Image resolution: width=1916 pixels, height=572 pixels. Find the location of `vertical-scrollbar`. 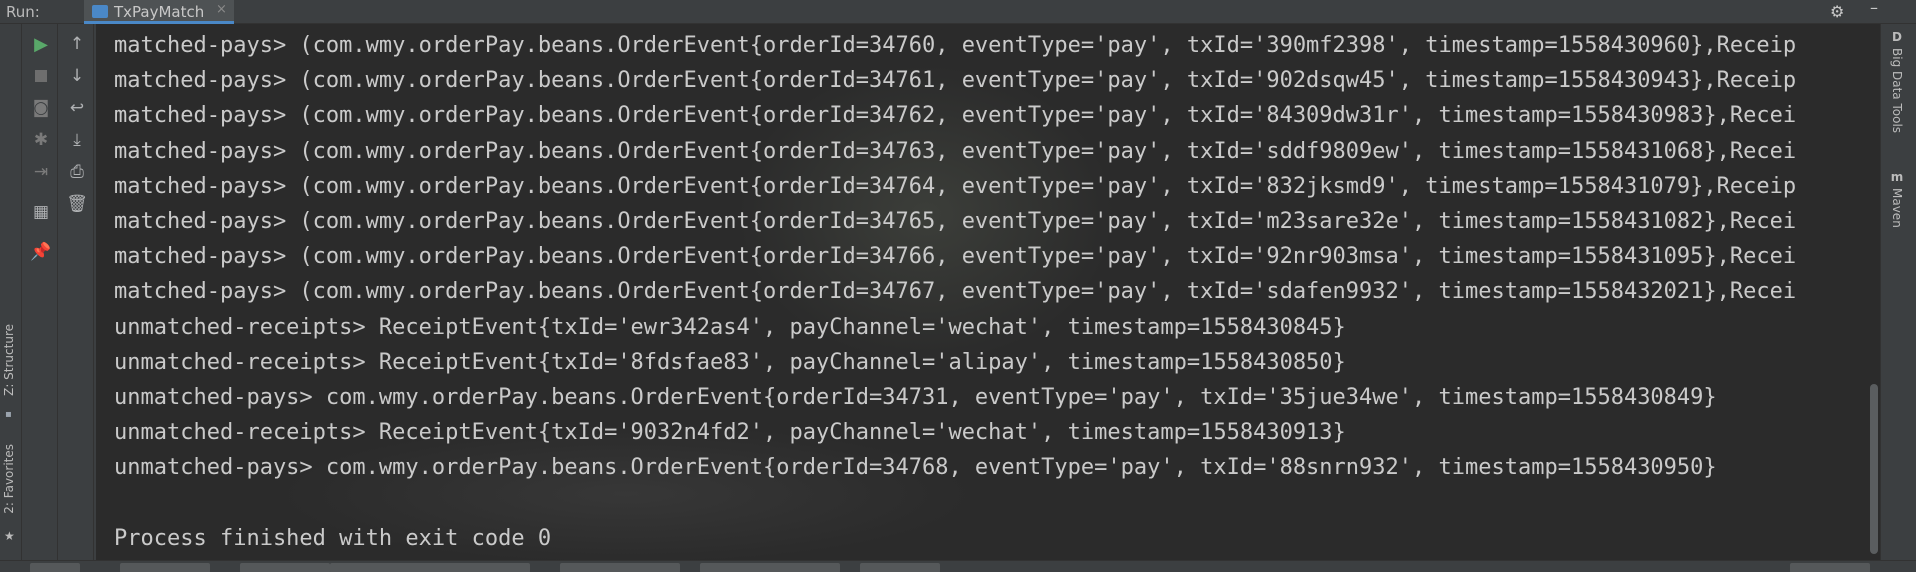

vertical-scrollbar is located at coordinates (1874, 292).